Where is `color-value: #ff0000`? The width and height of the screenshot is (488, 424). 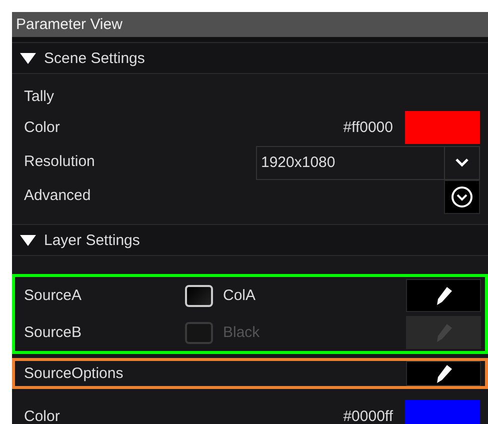
color-value: #ff0000 is located at coordinates (368, 127).